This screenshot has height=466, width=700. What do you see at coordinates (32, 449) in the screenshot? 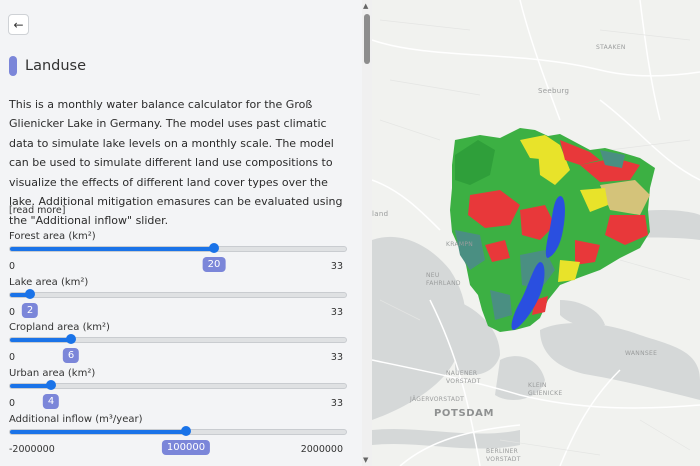
I see `slider-min: -2000000` at bounding box center [32, 449].